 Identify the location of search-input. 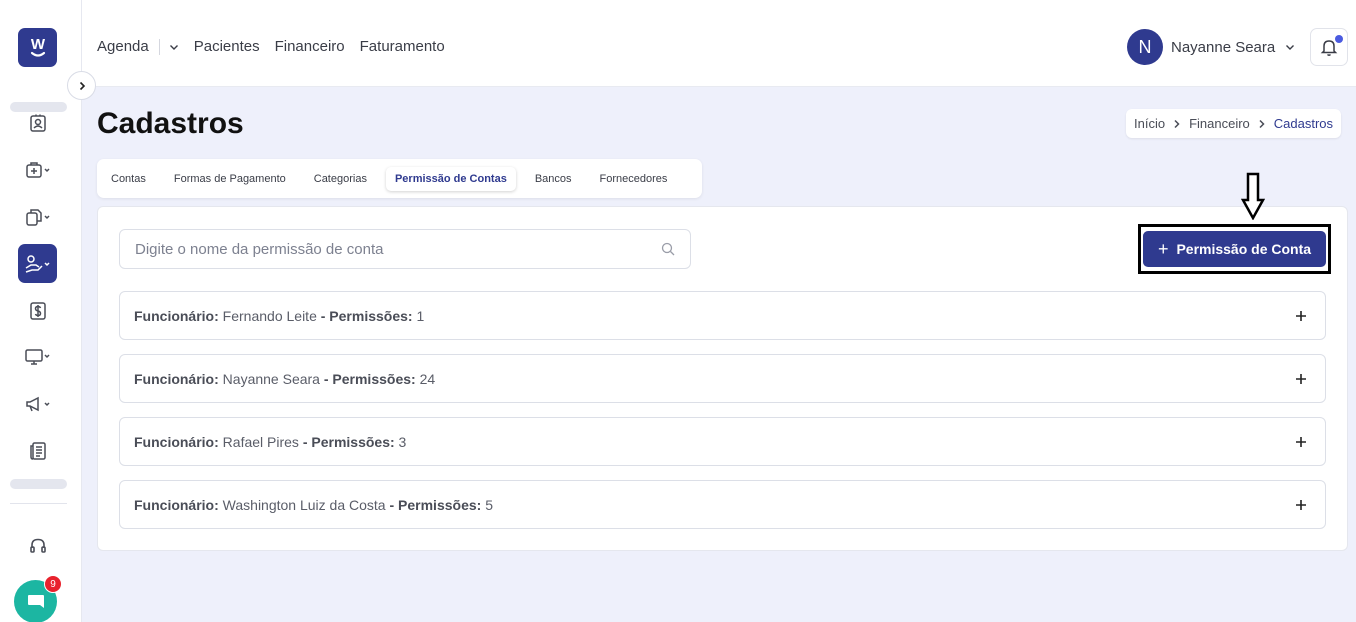
(398, 249).